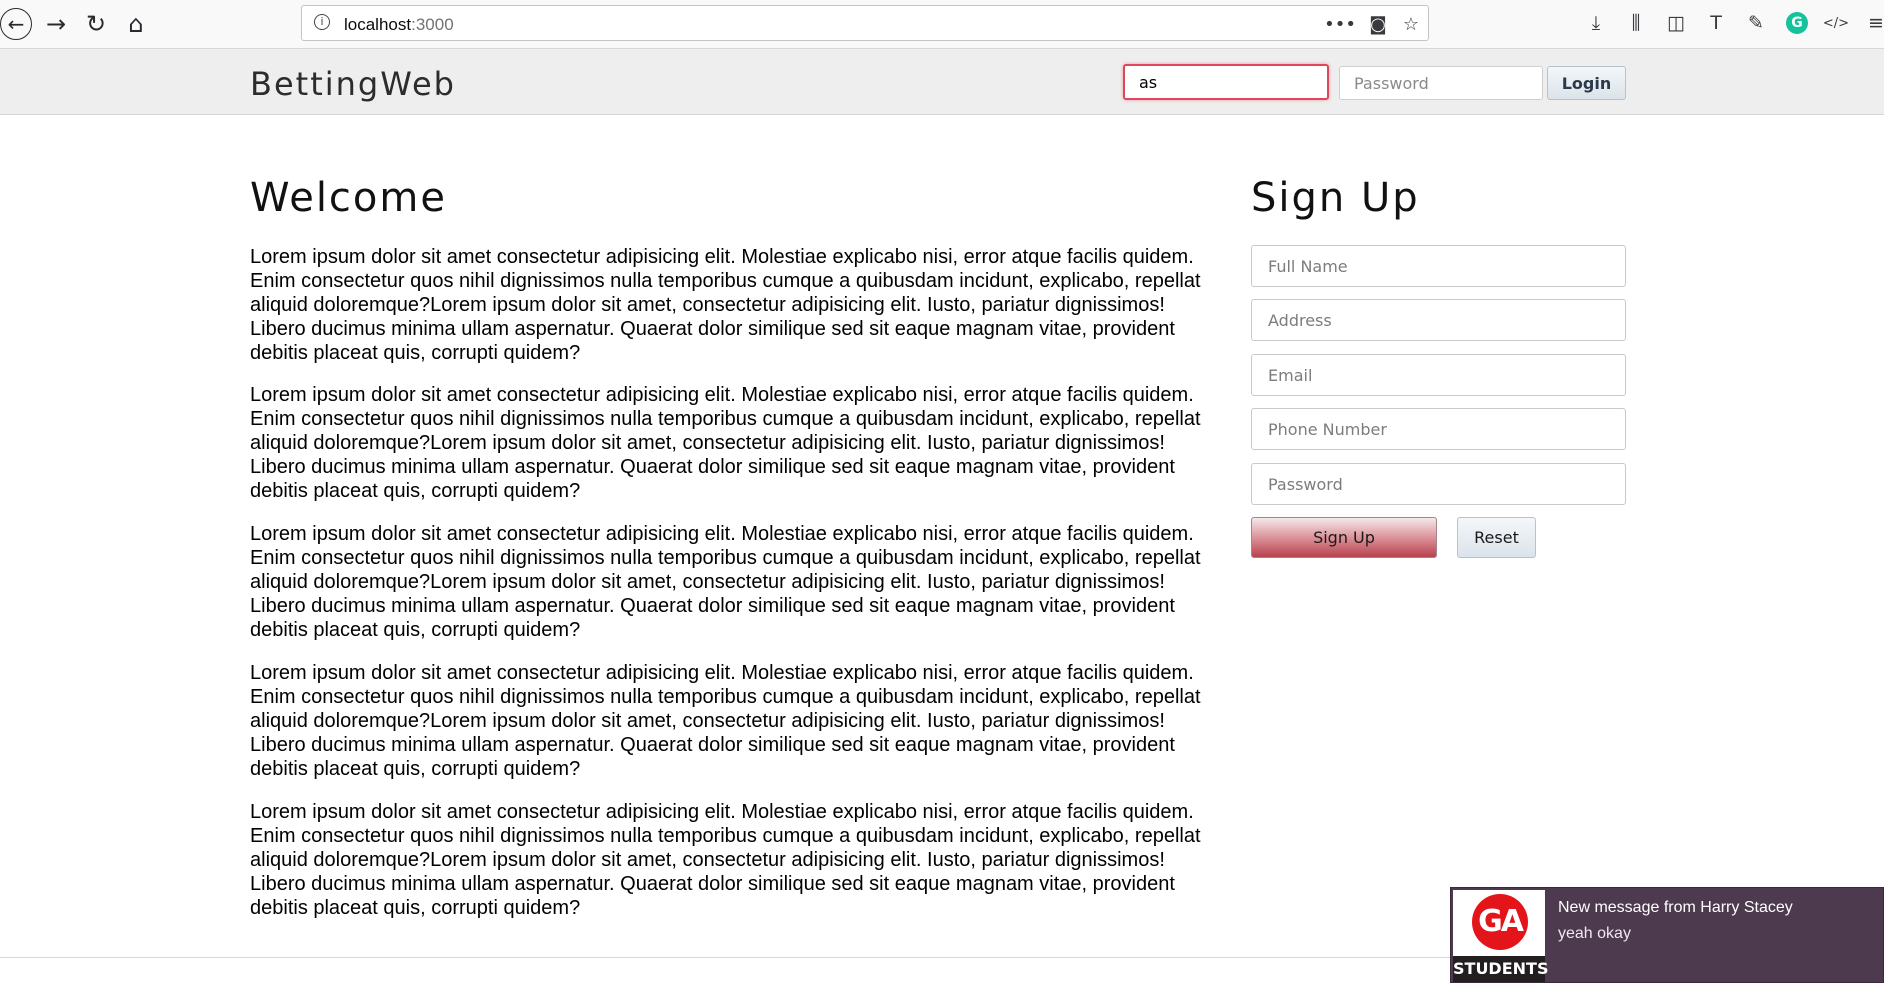 The width and height of the screenshot is (1884, 983). Describe the element at coordinates (1756, 23) in the screenshot. I see `eyedropper-icon: ✎` at that location.